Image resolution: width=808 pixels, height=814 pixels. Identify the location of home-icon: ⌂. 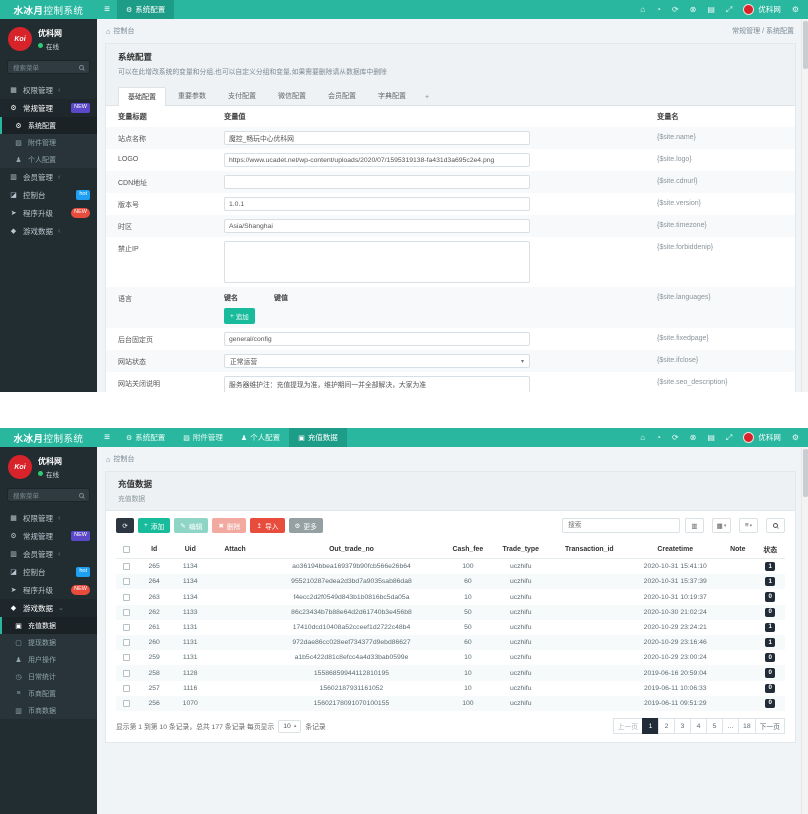
(642, 9).